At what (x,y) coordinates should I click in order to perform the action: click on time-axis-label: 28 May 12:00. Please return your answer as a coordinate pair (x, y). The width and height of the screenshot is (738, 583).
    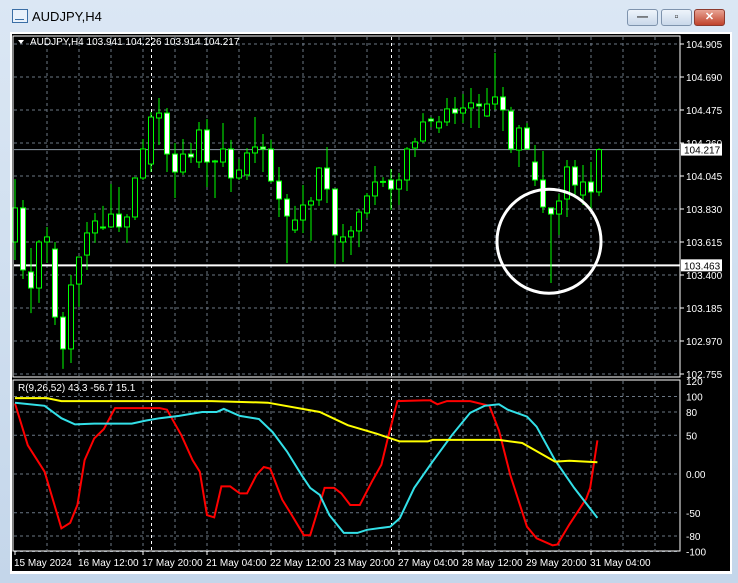
    Looking at the image, I should click on (492, 563).